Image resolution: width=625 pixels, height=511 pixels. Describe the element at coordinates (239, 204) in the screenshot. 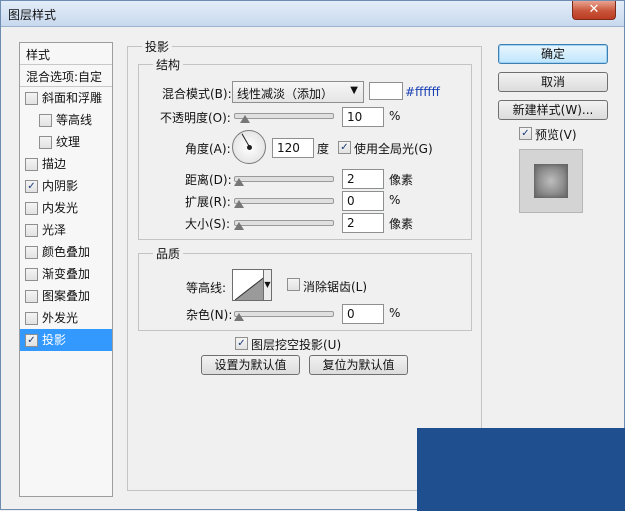

I see `spread-slider-thumb` at that location.